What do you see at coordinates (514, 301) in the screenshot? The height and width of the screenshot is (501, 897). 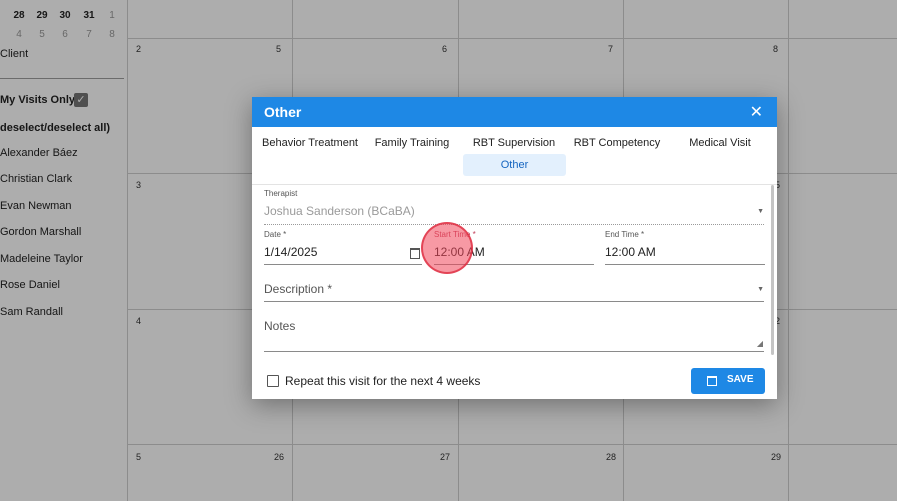 I see `description-underline` at bounding box center [514, 301].